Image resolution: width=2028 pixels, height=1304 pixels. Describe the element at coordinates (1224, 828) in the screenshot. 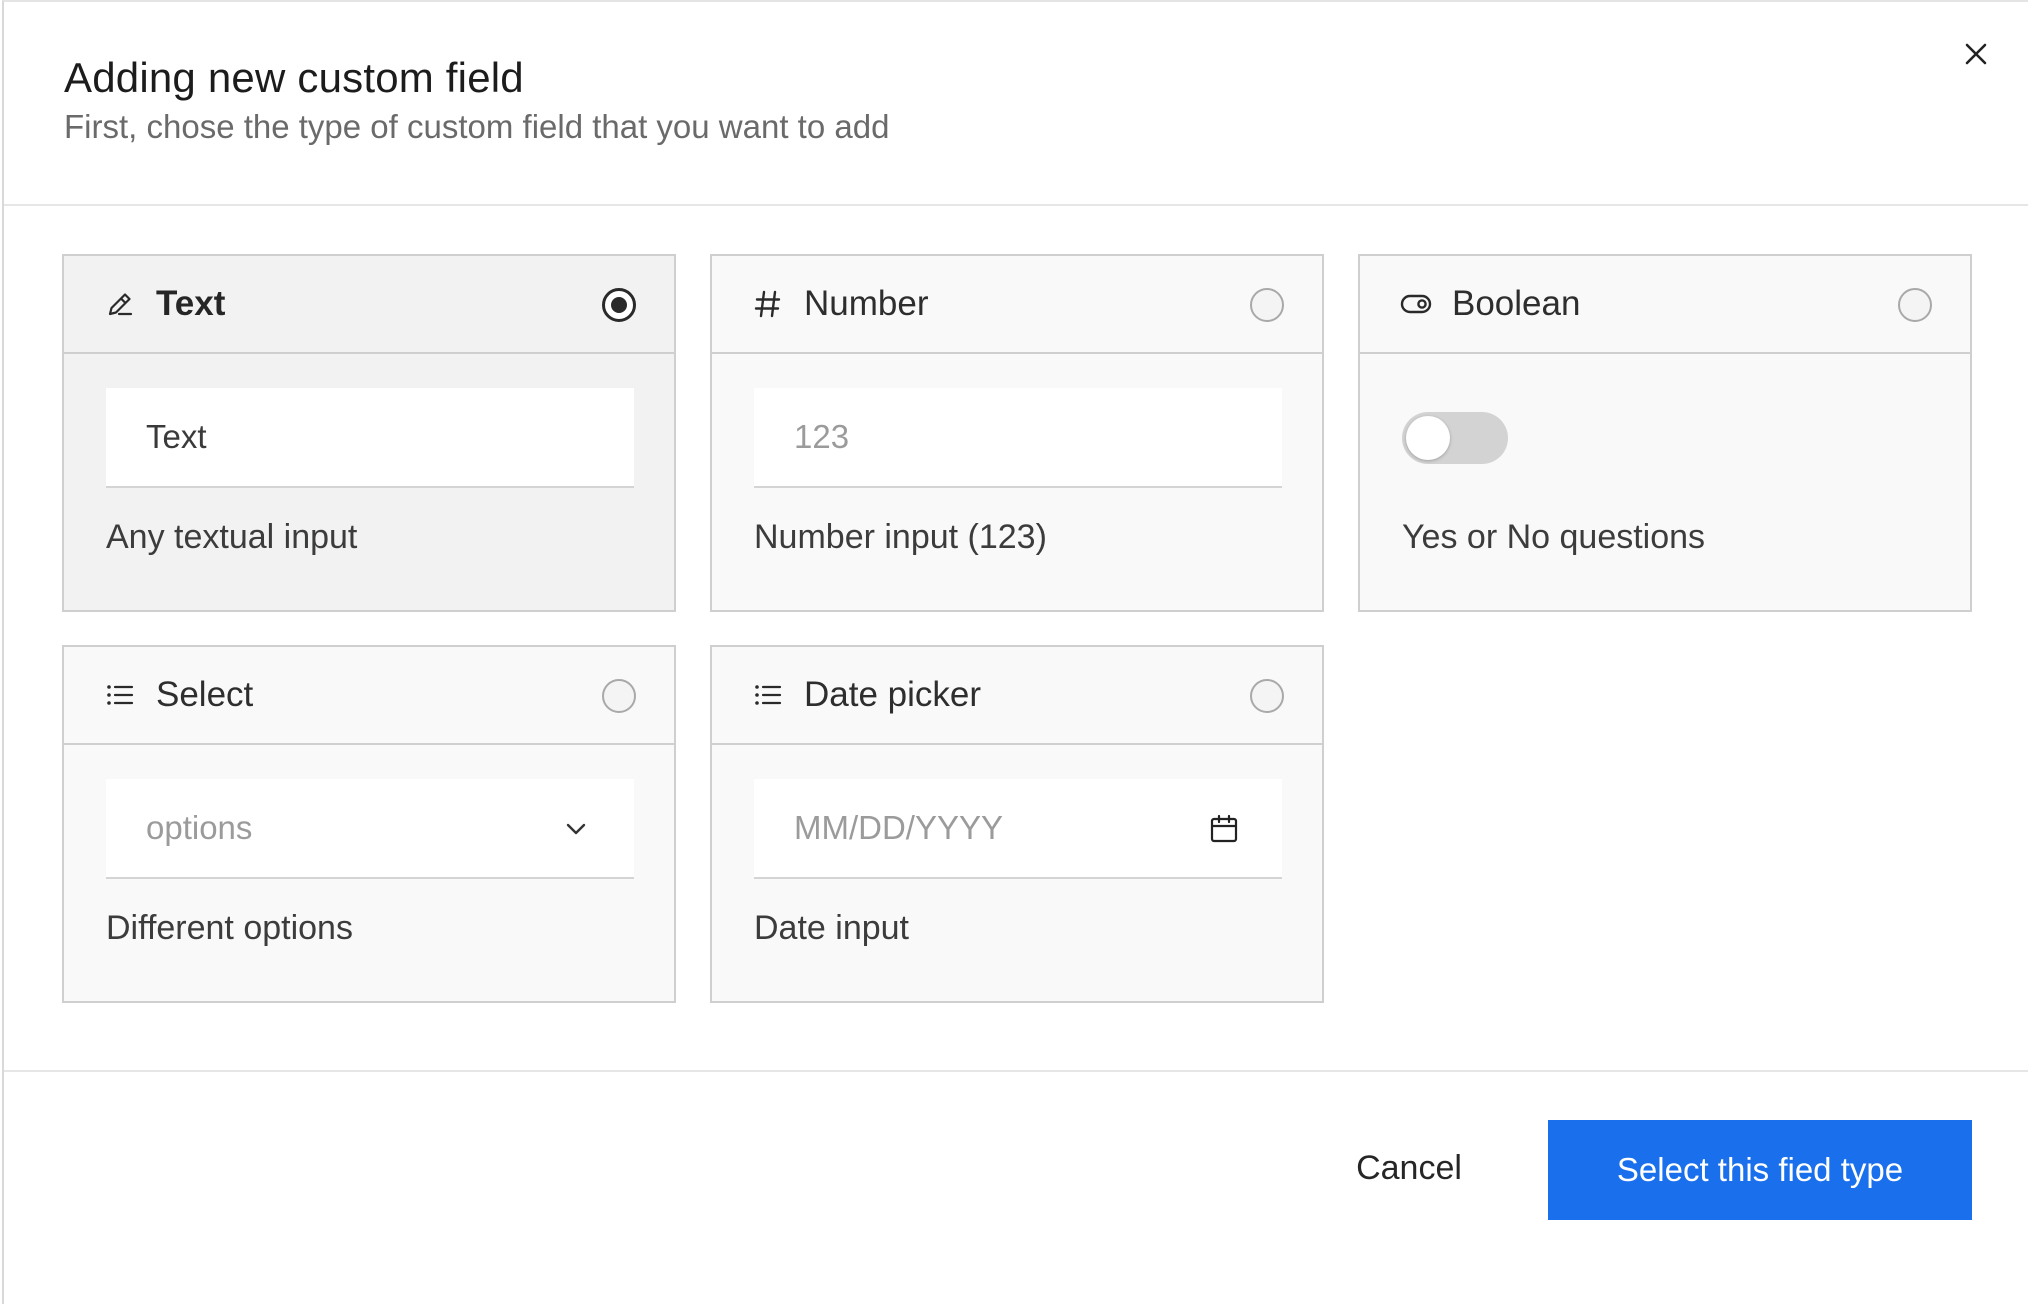

I see `calendar-icon` at that location.